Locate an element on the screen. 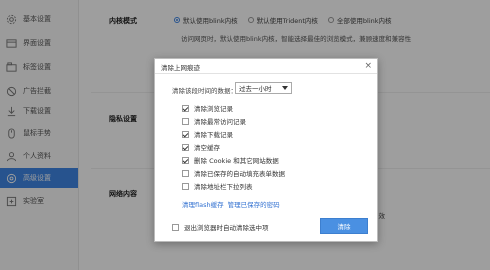 This screenshot has width=490, height=270. option-label: 清除地址栏下拉列表 is located at coordinates (223, 187).